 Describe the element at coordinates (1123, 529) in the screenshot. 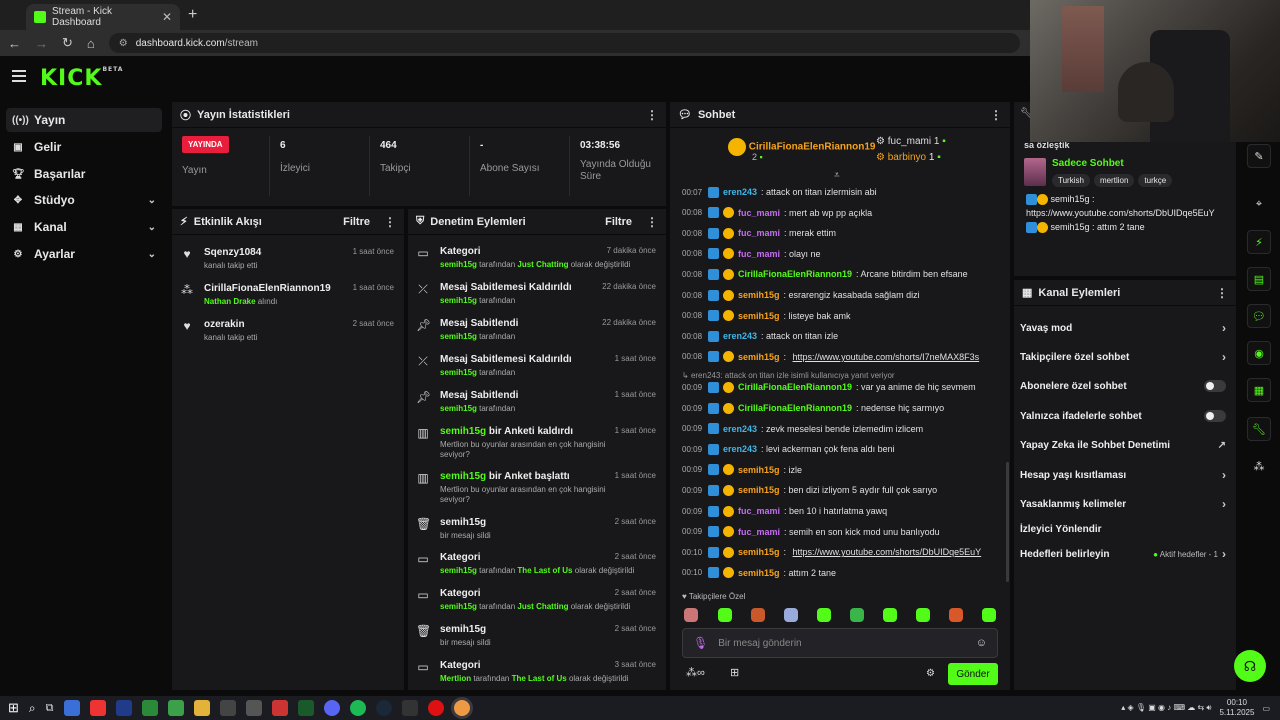

I see `raid-viewers-action: İzleyici Yönlendir` at that location.